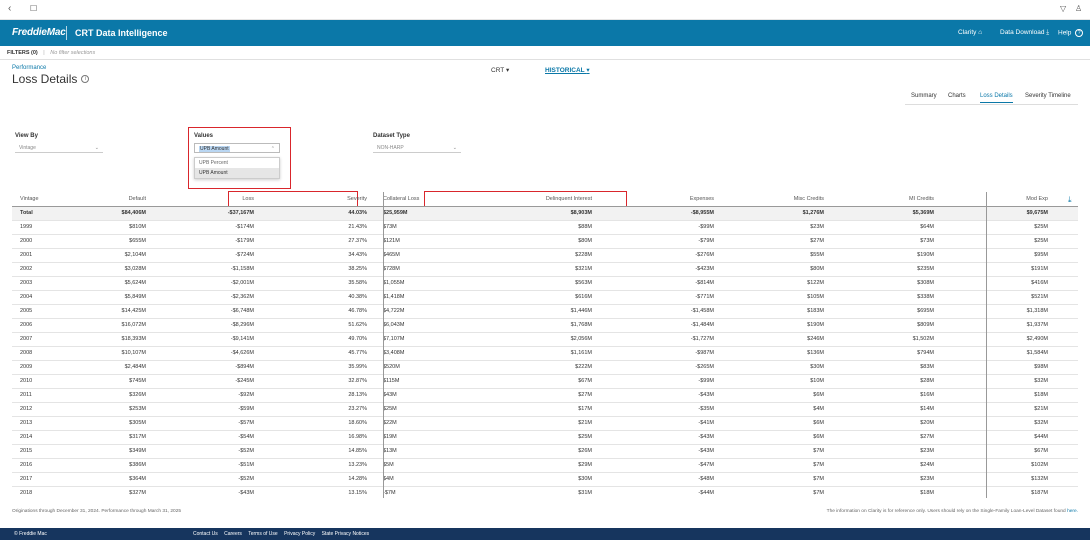 This screenshot has height=540, width=1090. I want to click on table-cell: -$37,167M, so click(208, 213).